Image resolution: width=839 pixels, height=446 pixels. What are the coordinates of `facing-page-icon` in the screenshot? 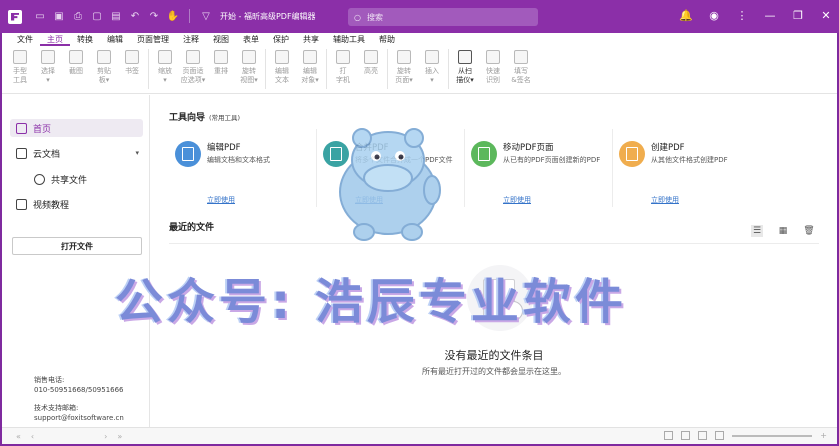 It's located at (703, 435).